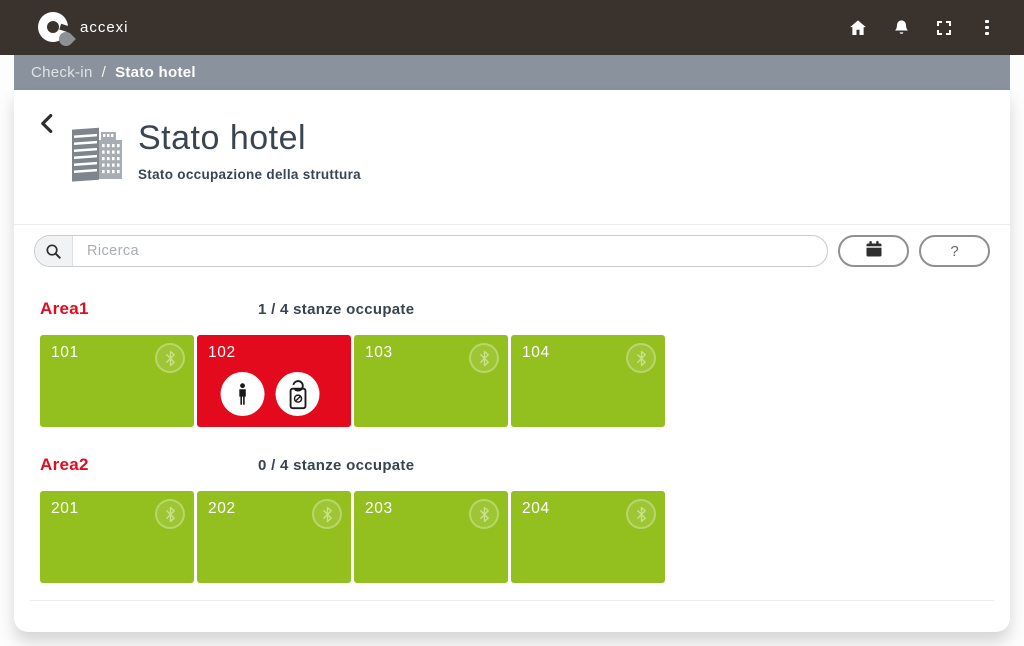  I want to click on bell-icon, so click(901, 28).